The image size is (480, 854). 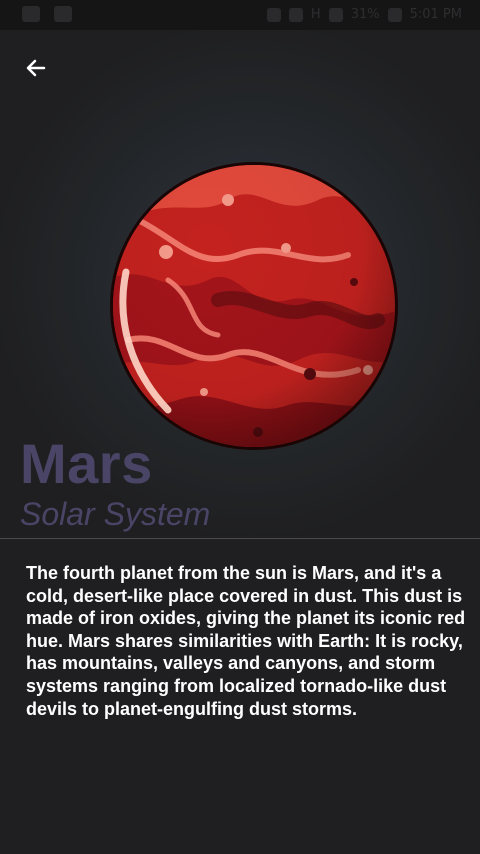 I want to click on battery-percent: 31%, so click(x=365, y=14).